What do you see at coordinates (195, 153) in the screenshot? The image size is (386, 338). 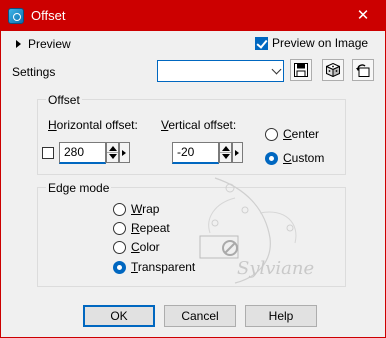 I see `vertical-offset-input: -20` at bounding box center [195, 153].